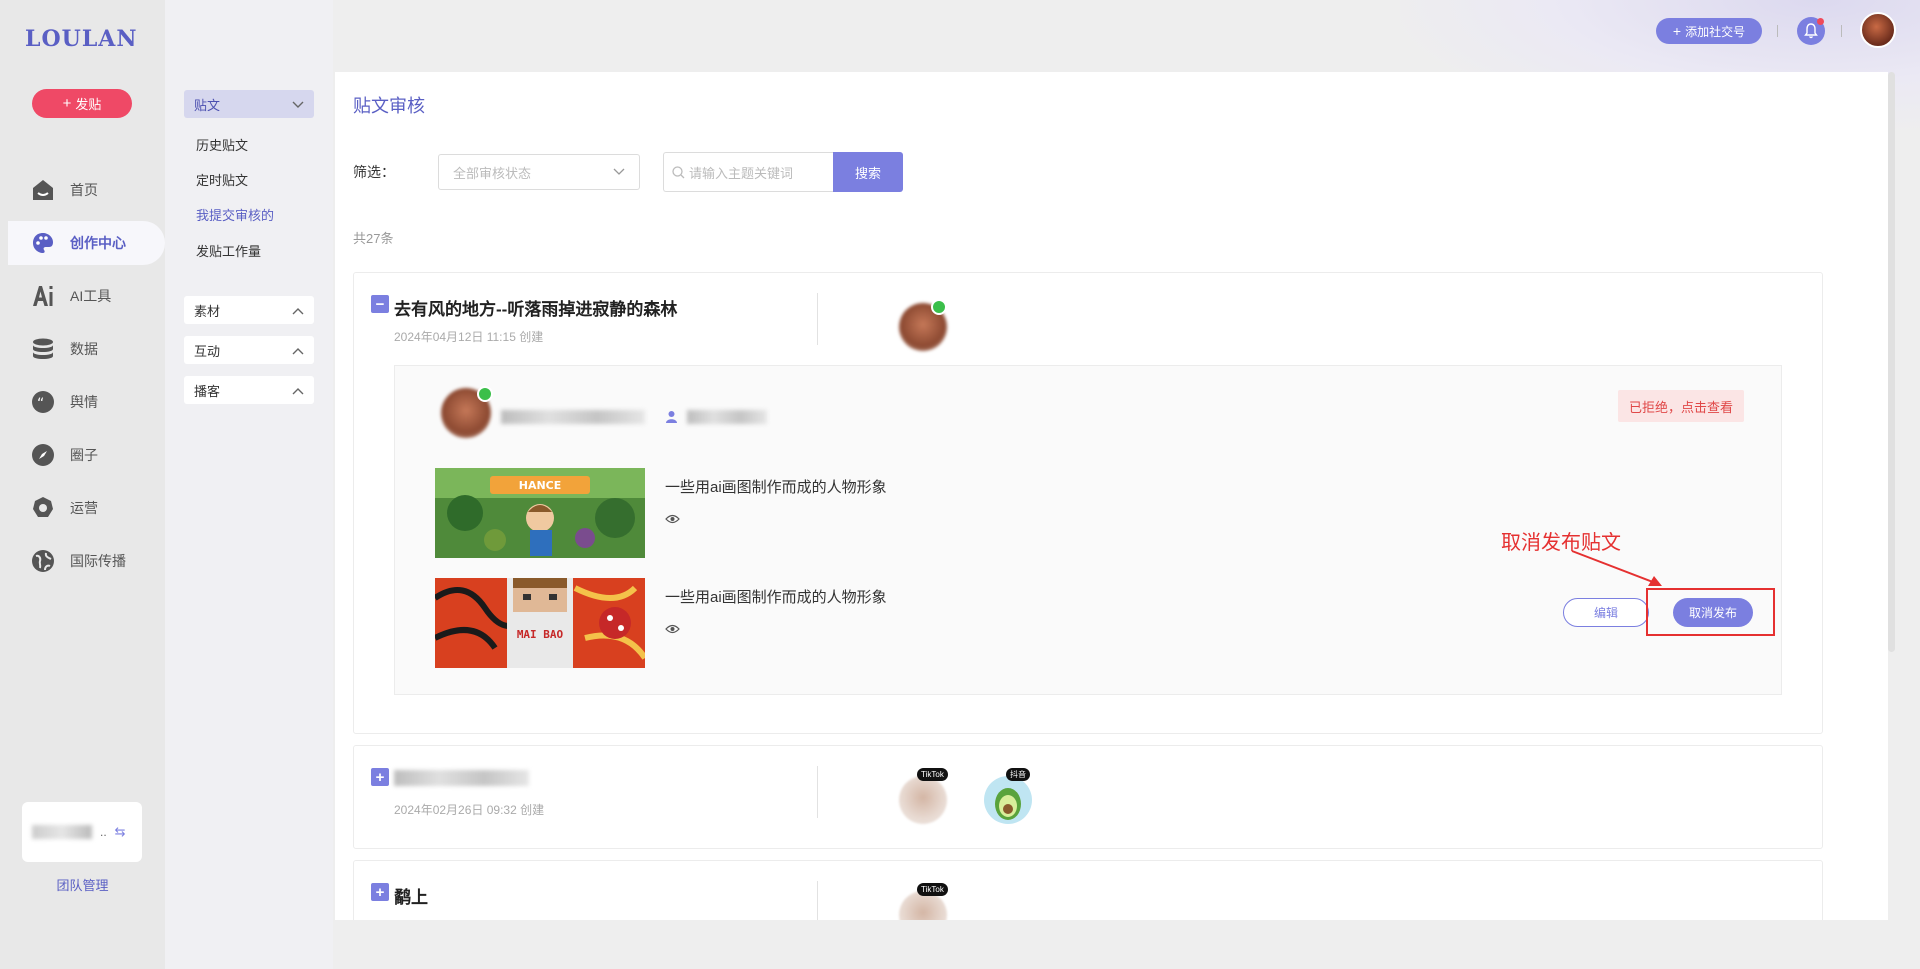 Image resolution: width=1920 pixels, height=969 pixels. Describe the element at coordinates (207, 311) in the screenshot. I see `sub-group-label: 素材` at that location.